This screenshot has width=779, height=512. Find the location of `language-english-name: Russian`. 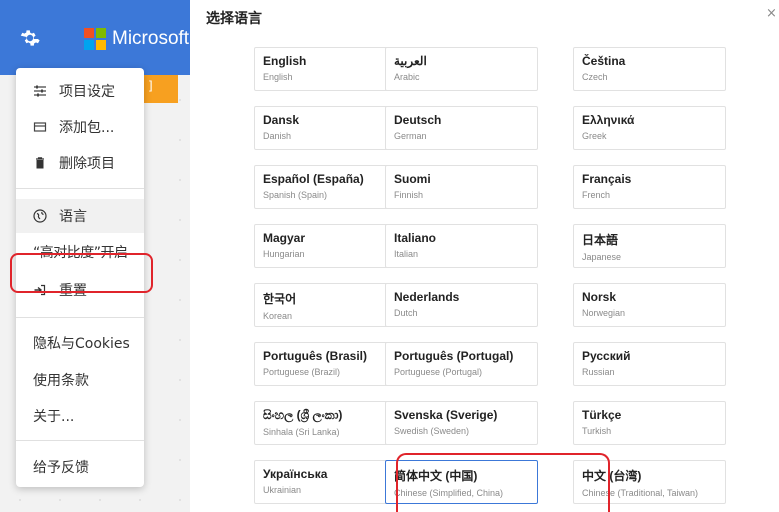

language-english-name: Russian is located at coordinates (598, 372).